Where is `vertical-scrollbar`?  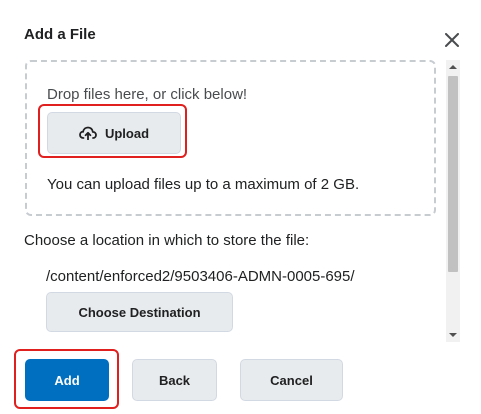 vertical-scrollbar is located at coordinates (453, 201).